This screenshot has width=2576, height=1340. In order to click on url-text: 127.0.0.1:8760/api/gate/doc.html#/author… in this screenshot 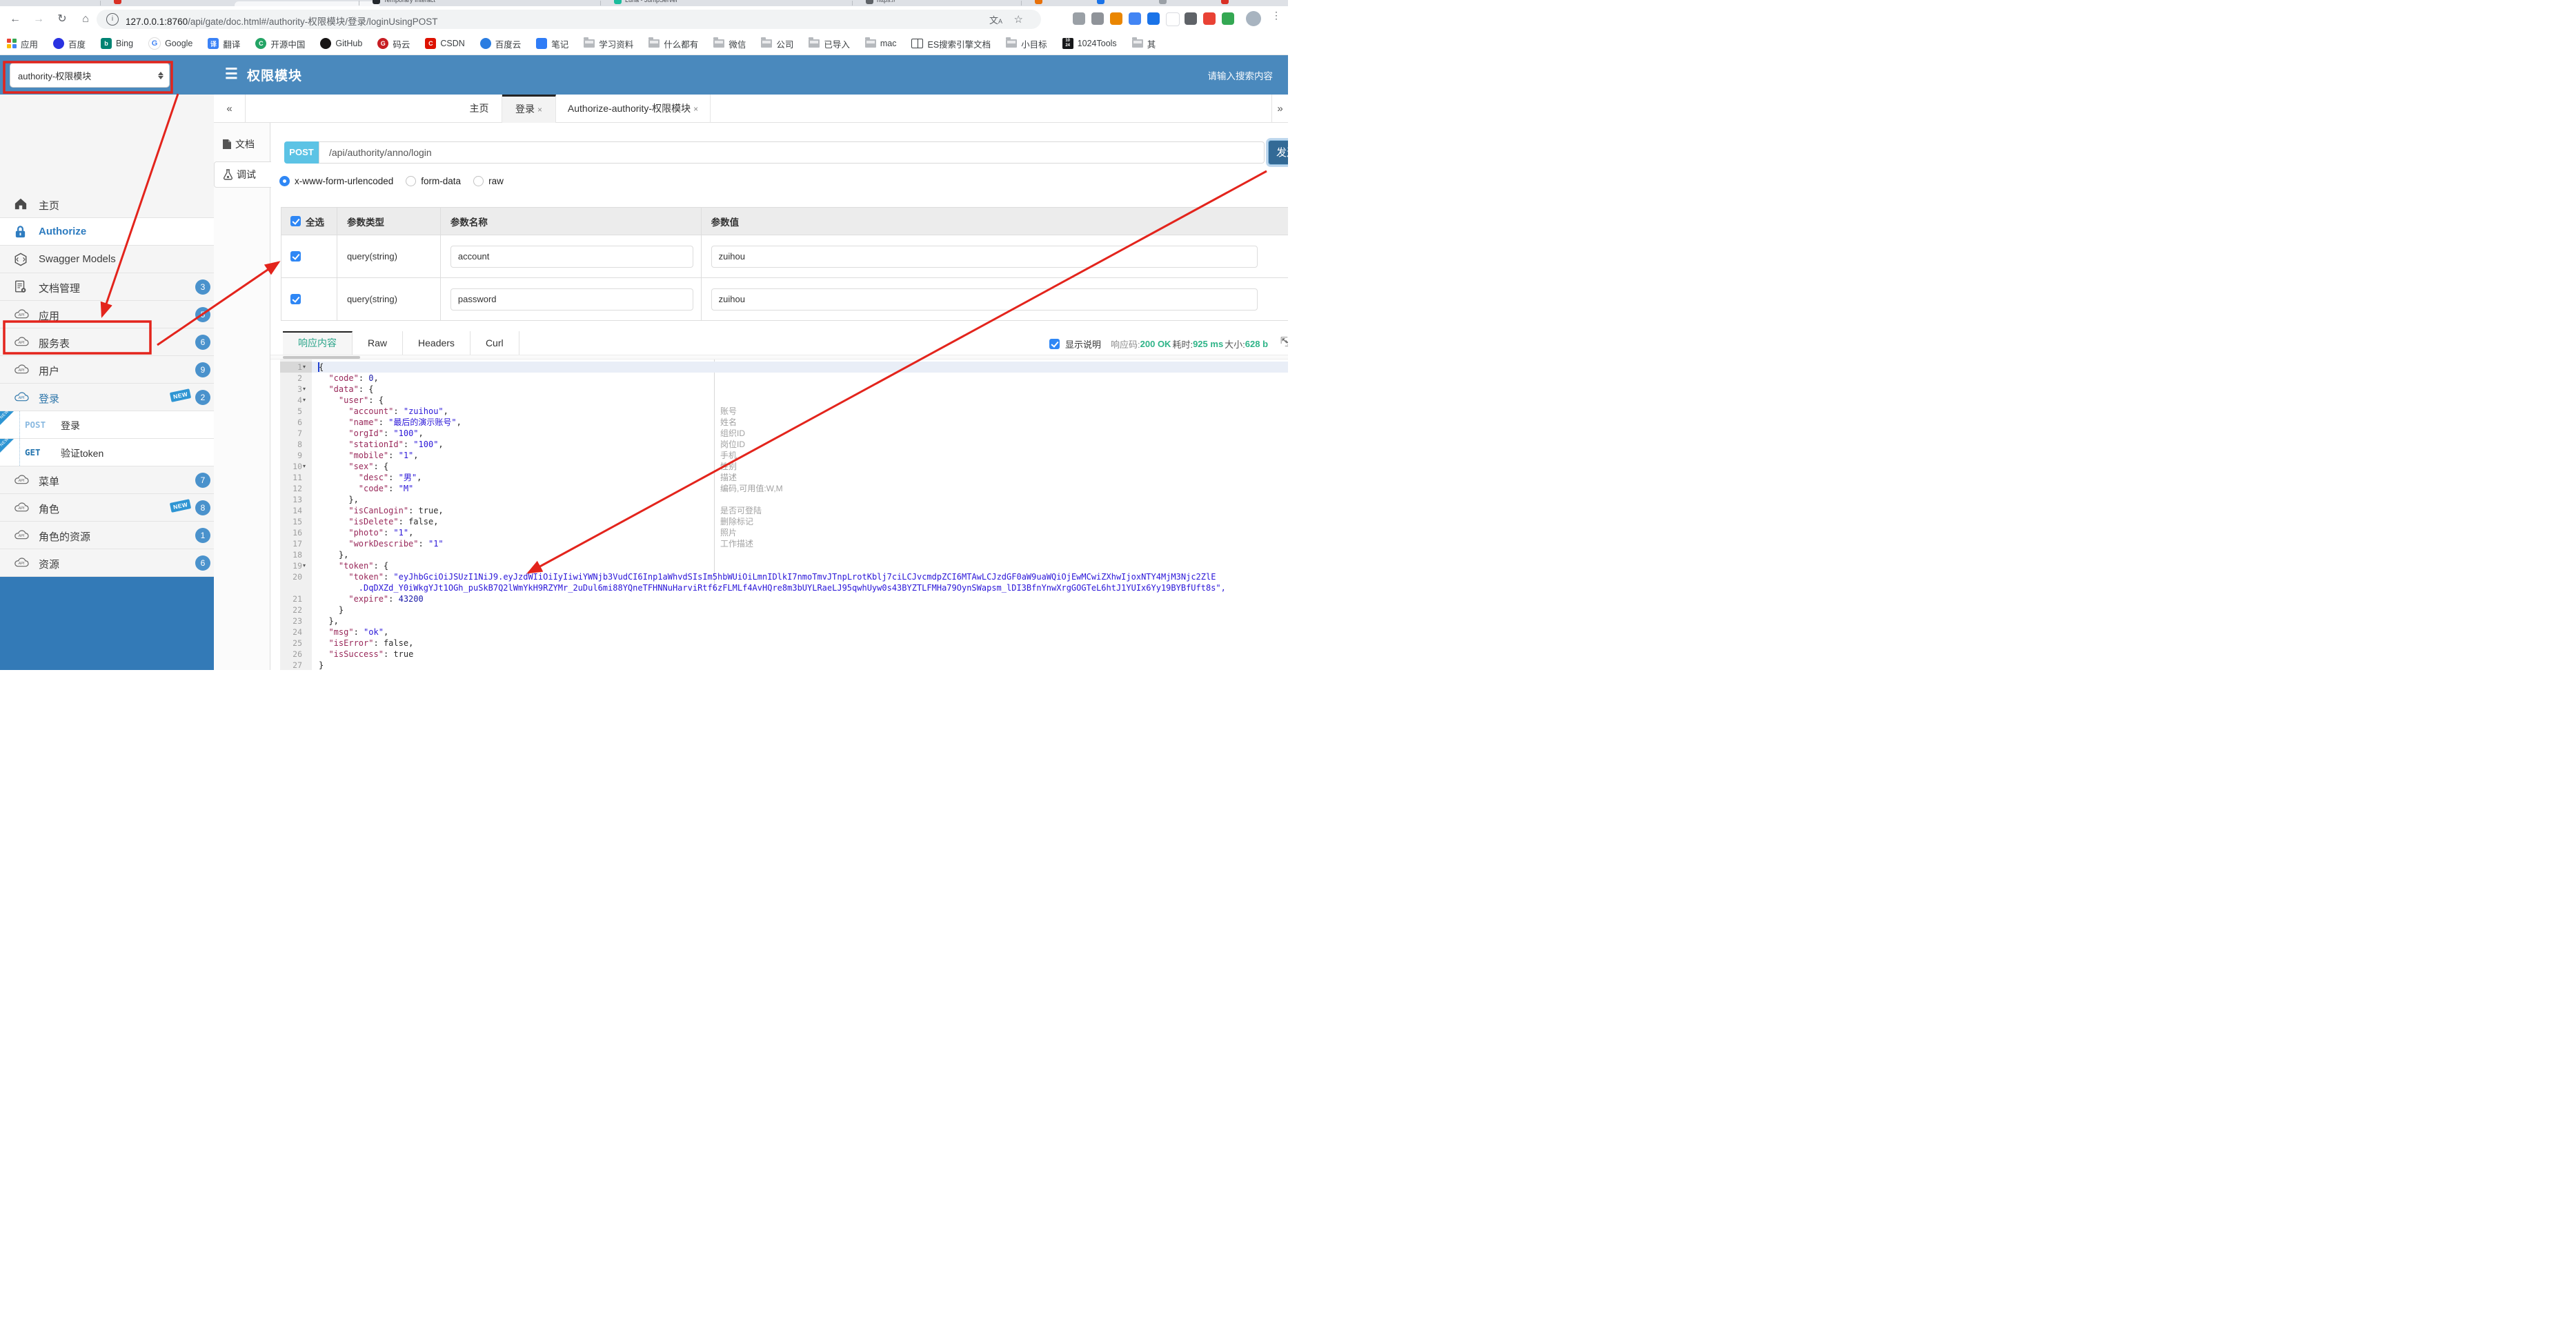, I will do `click(281, 21)`.